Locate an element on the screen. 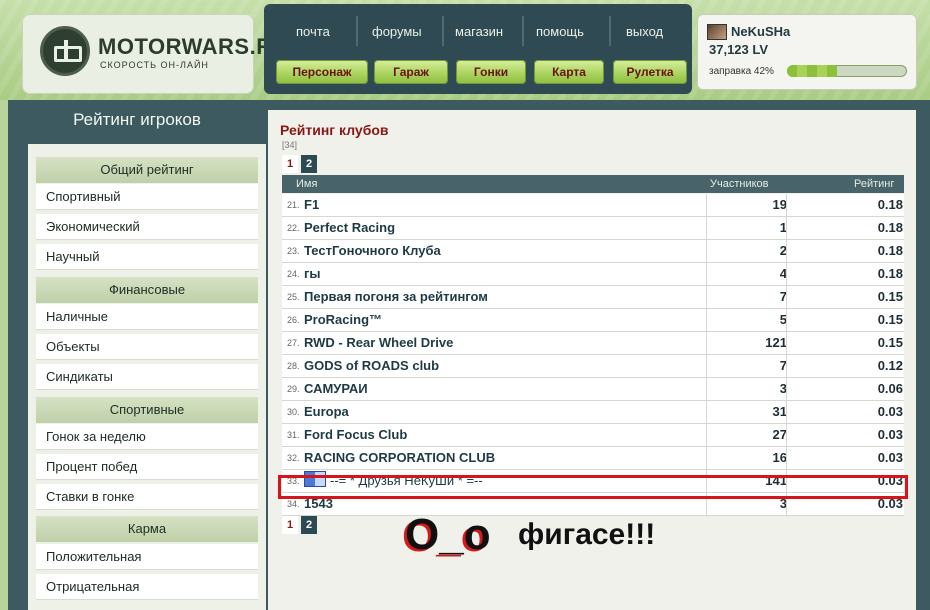  members-count: 121 is located at coordinates (746, 343).